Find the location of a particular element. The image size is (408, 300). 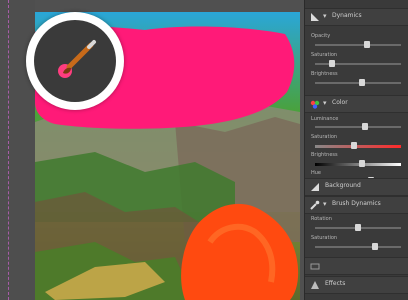

paintbrush-icon is located at coordinates (77, 59).